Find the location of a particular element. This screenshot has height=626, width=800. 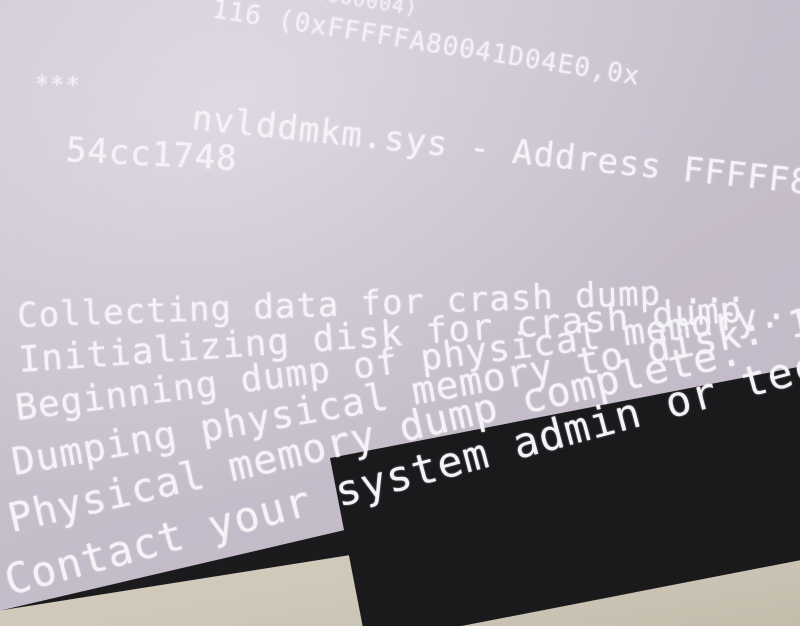

stop-code-line: 116 (0xFFFFFA80041D04E0,0x is located at coordinates (426, 46).